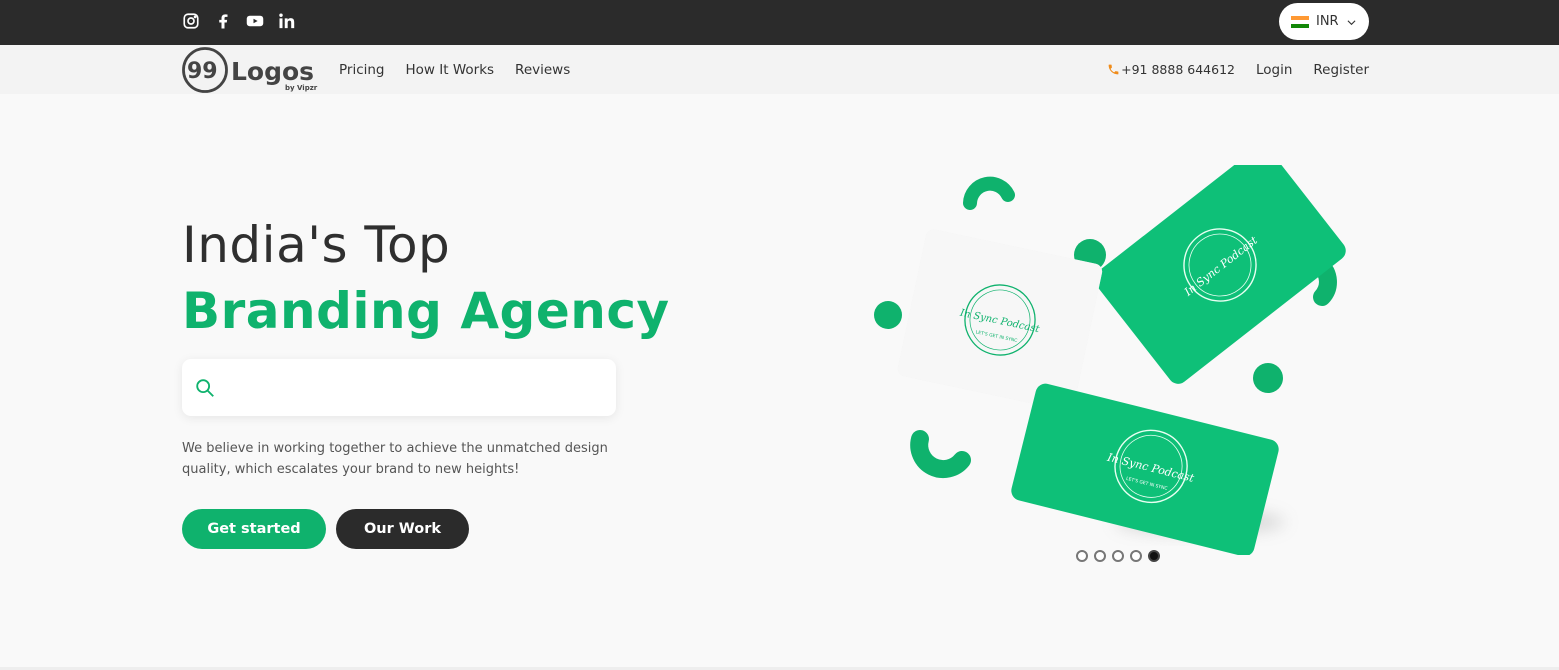  I want to click on our-work-button: Our Work, so click(402, 529).